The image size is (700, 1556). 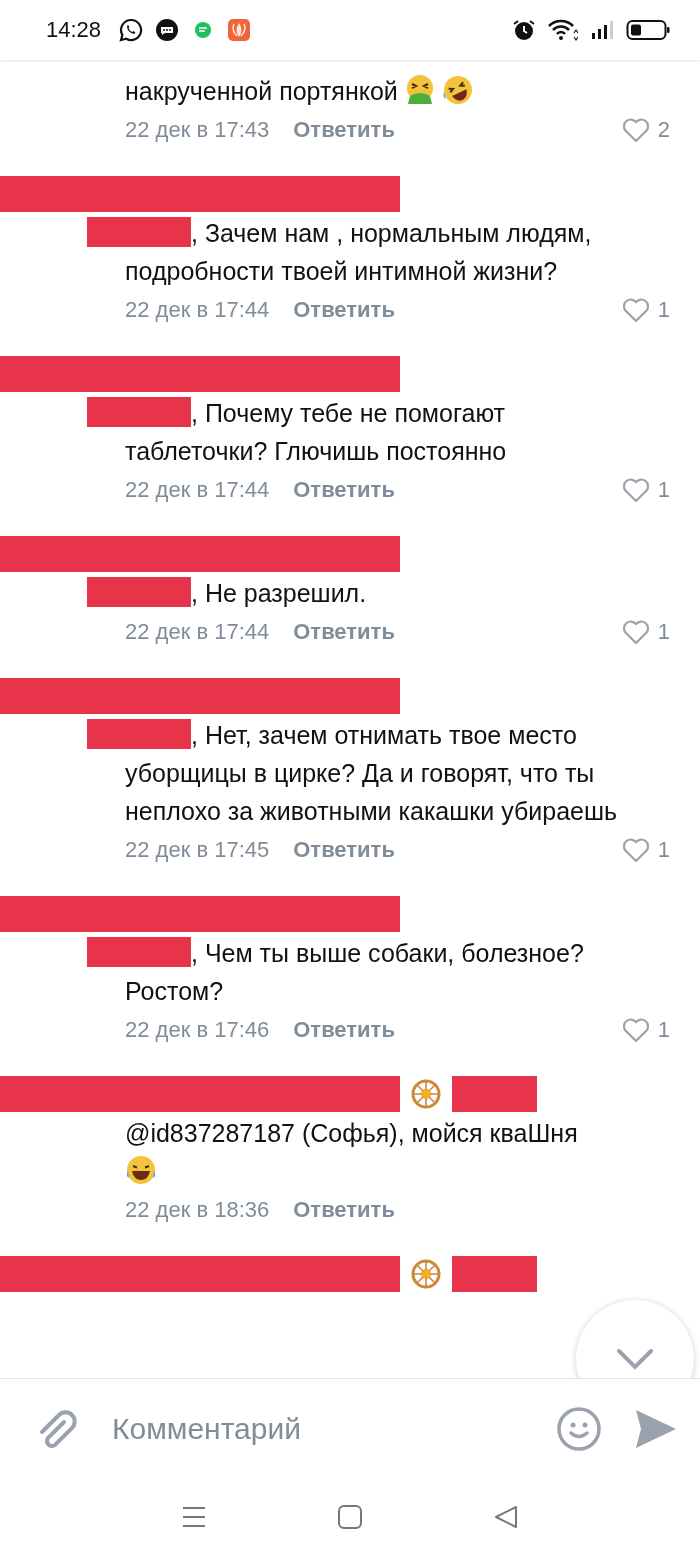 What do you see at coordinates (663, 130) in the screenshot?
I see `like-count: 2` at bounding box center [663, 130].